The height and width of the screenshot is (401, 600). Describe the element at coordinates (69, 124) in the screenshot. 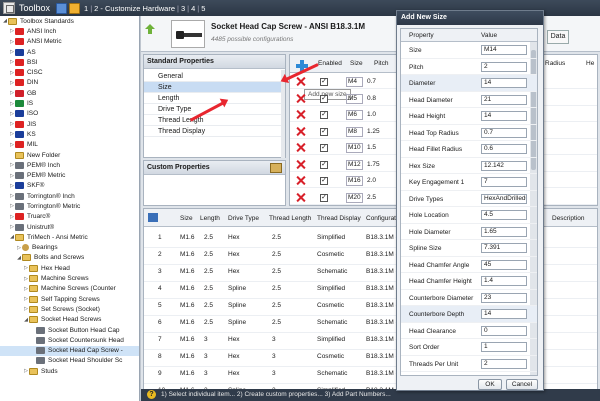

I see `tree-item: ▷ JIS` at that location.